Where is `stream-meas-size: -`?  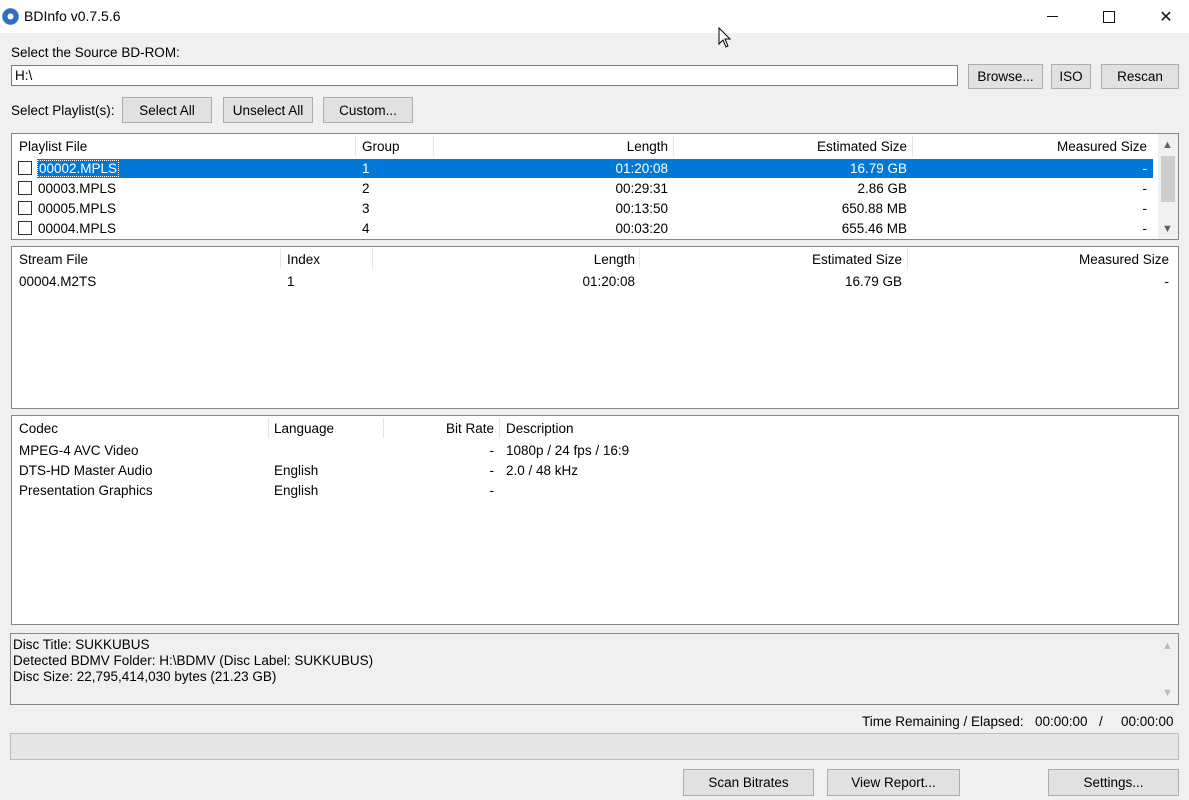 stream-meas-size: - is located at coordinates (1167, 281).